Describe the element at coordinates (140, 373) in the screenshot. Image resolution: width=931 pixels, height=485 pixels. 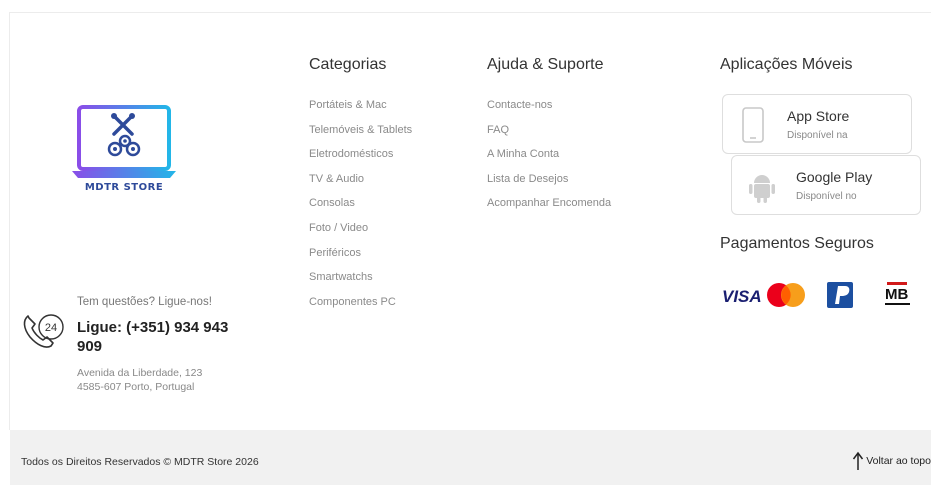
I see `address-line-1: Avenida da Liberdade, 123` at that location.